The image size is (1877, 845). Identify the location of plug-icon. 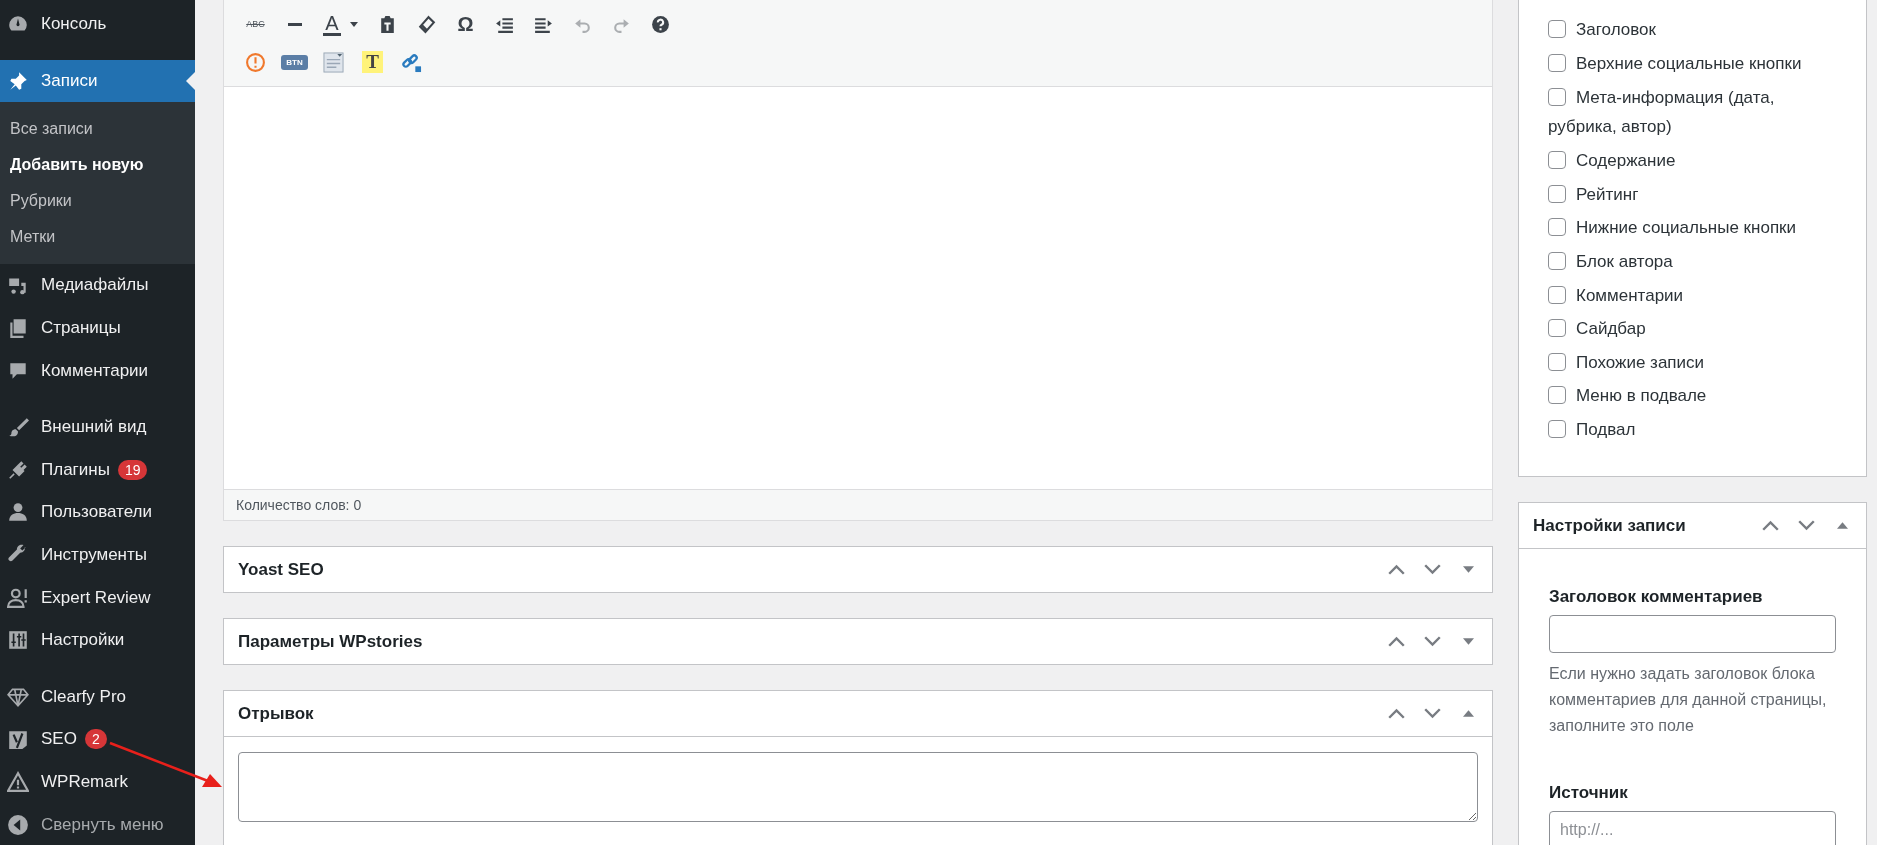
(18, 469).